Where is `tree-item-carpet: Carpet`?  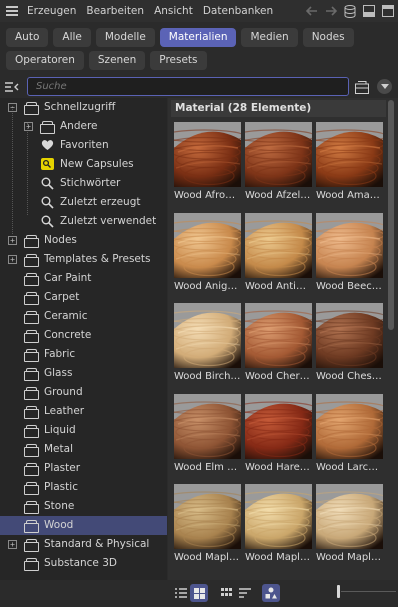
tree-item-carpet: Carpet is located at coordinates (83, 297).